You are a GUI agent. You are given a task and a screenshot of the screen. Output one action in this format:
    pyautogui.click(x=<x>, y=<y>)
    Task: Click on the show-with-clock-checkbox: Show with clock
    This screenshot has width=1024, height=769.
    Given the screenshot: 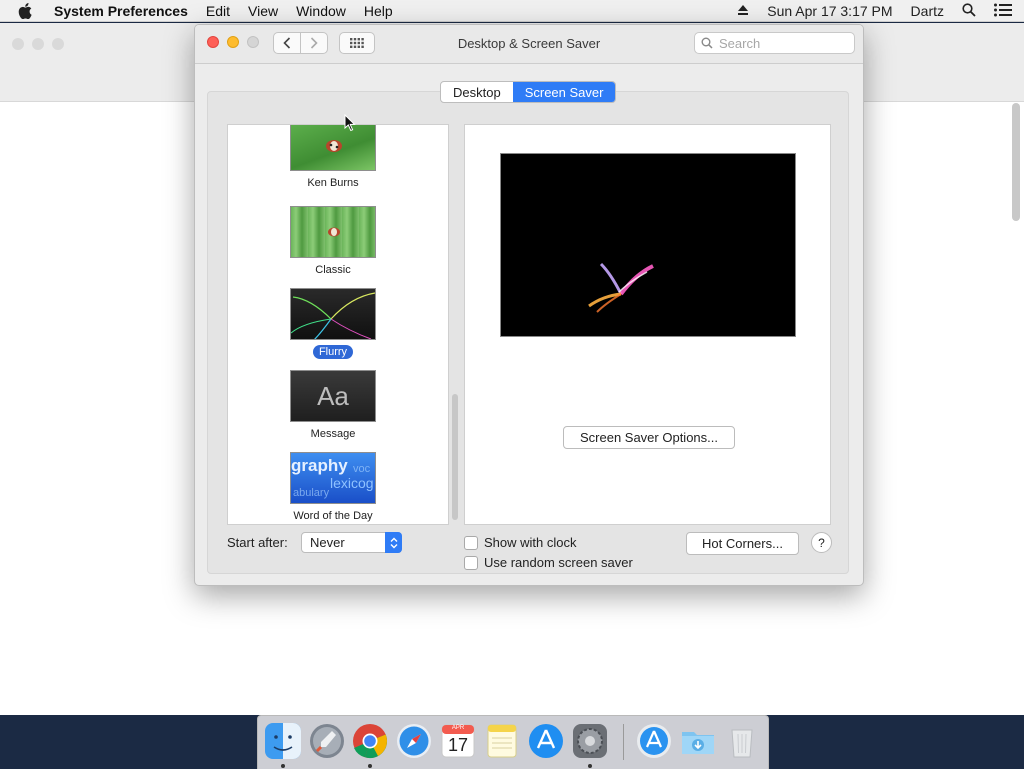 What is the action you would take?
    pyautogui.click(x=520, y=542)
    